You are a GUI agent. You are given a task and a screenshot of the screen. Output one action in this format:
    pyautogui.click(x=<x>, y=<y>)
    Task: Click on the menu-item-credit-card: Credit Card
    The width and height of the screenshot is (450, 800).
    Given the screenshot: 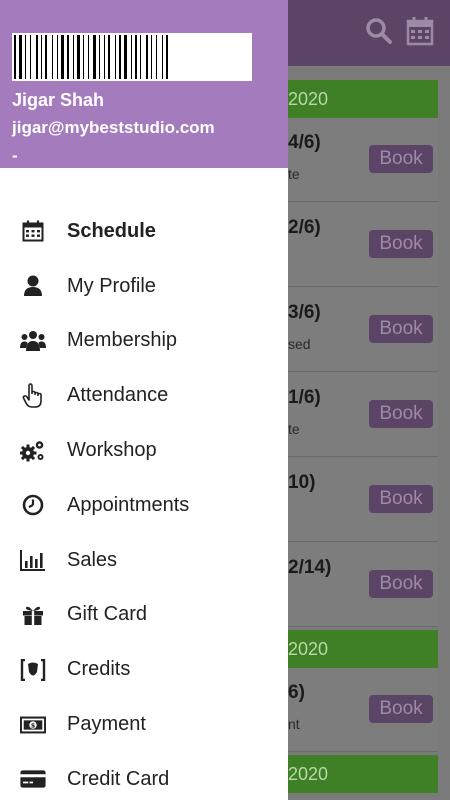 What is the action you would take?
    pyautogui.click(x=144, y=776)
    